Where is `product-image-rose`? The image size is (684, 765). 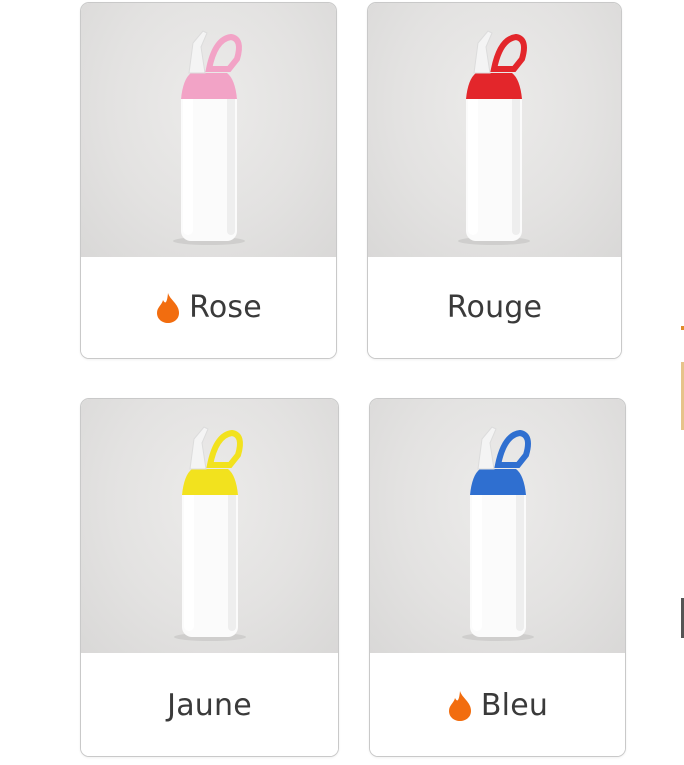
product-image-rose is located at coordinates (208, 130).